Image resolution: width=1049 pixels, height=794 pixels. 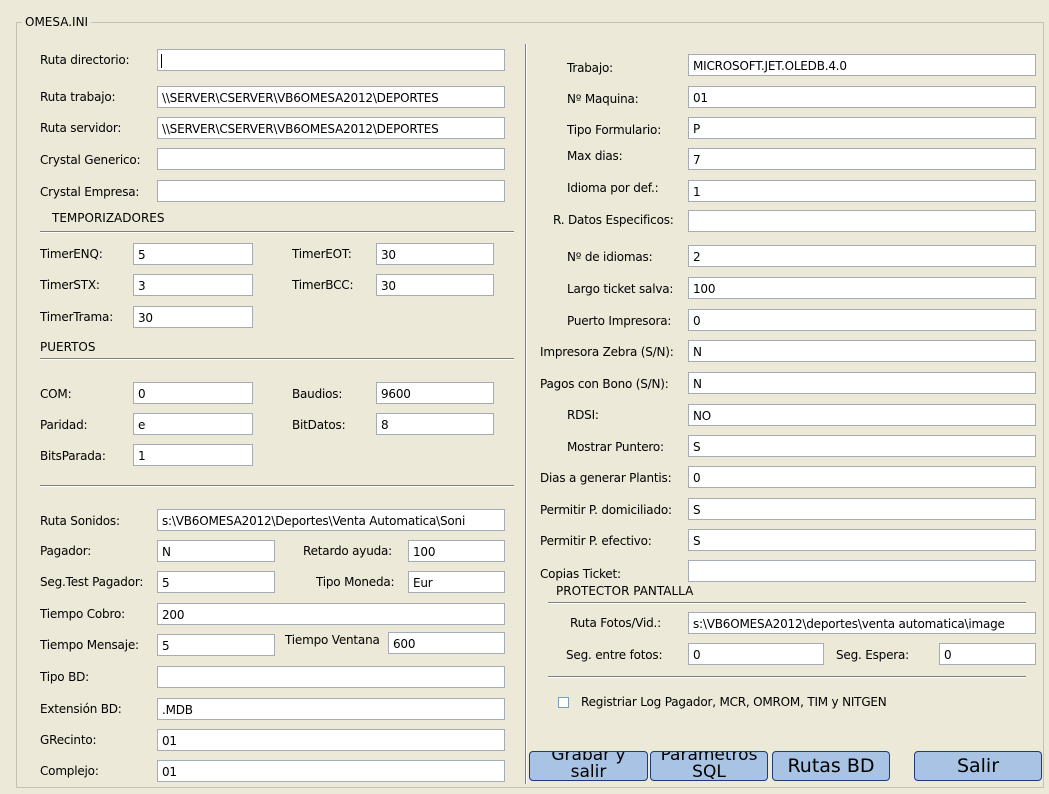 What do you see at coordinates (613, 188) in the screenshot?
I see `idioma-label: Idioma por def.:` at bounding box center [613, 188].